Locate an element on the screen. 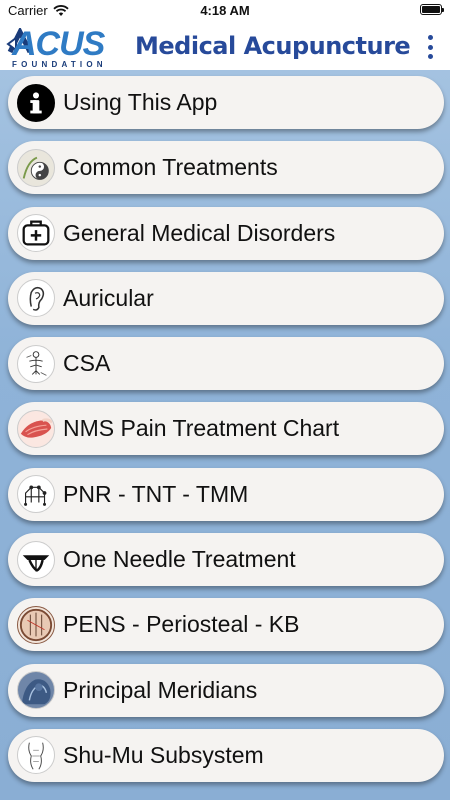  logo-subtext: FOUNDATION is located at coordinates (59, 64).